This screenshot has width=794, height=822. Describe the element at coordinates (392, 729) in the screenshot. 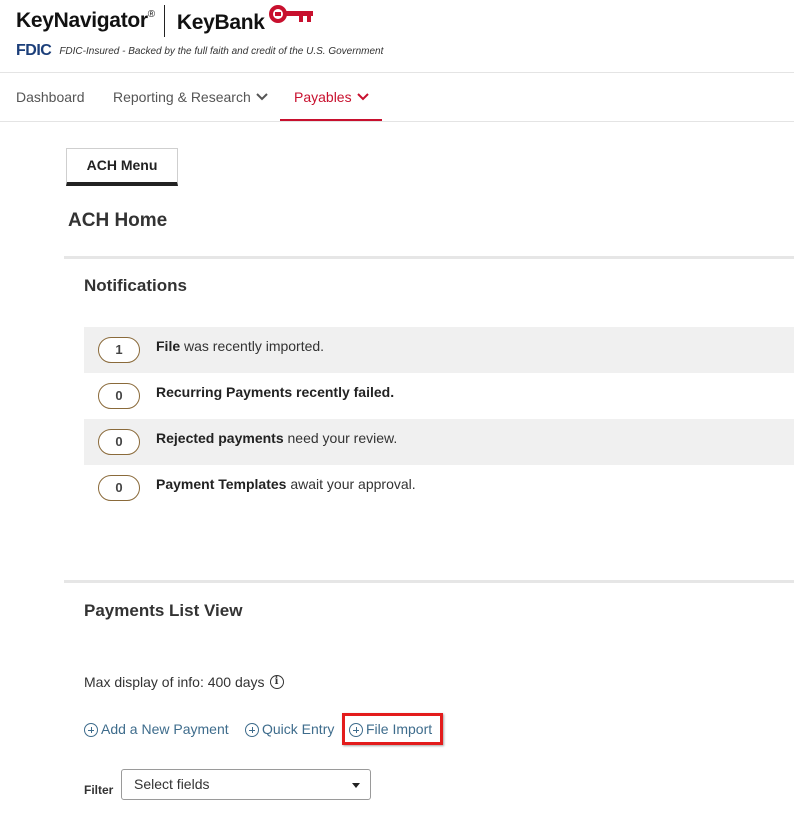

I see `file-import-highlight` at that location.